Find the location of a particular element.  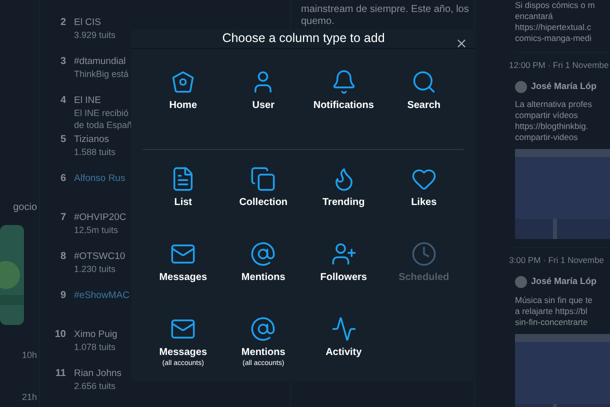

column-type-option: Collection is located at coordinates (263, 185).